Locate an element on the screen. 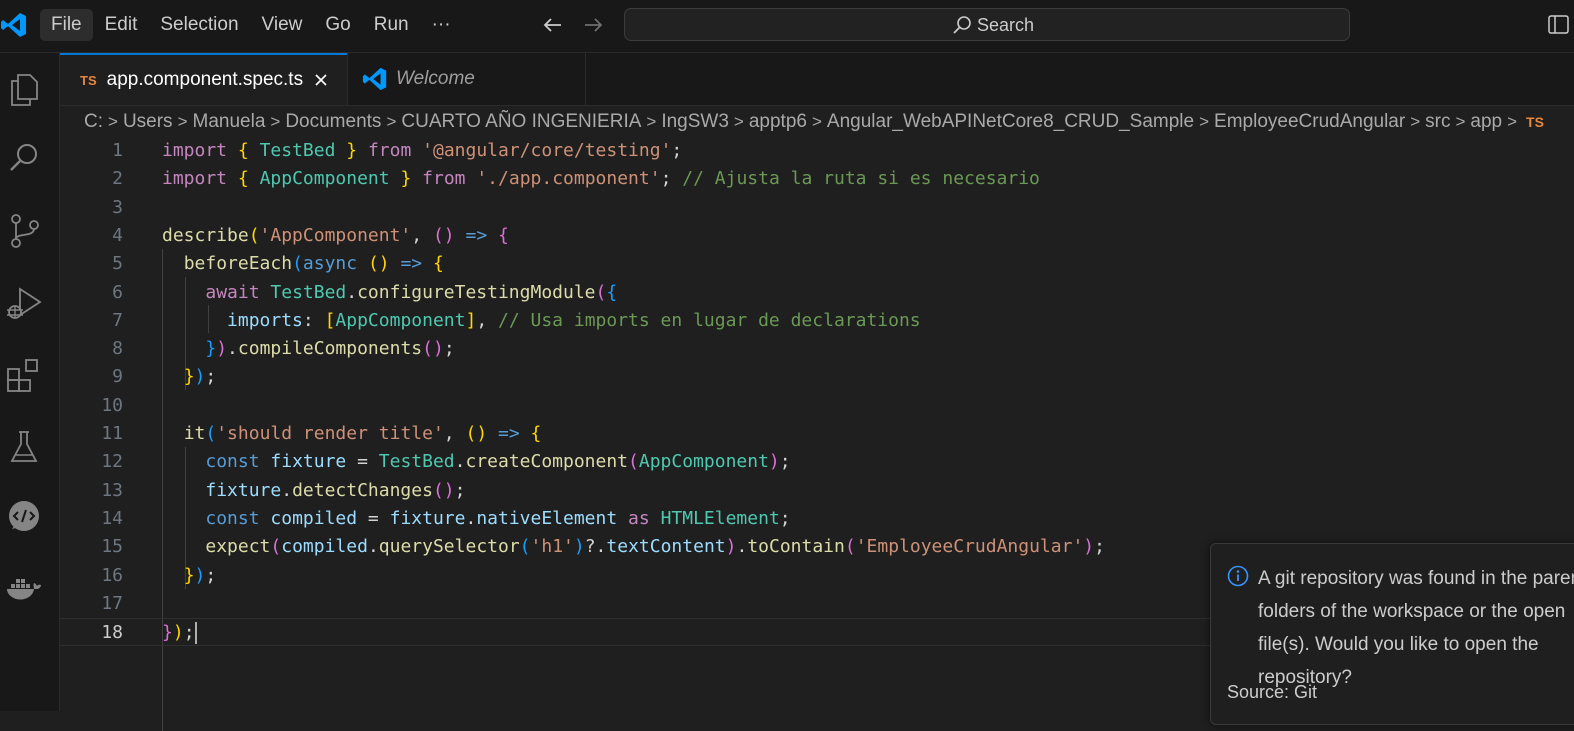  menu-more: ··· is located at coordinates (441, 25).